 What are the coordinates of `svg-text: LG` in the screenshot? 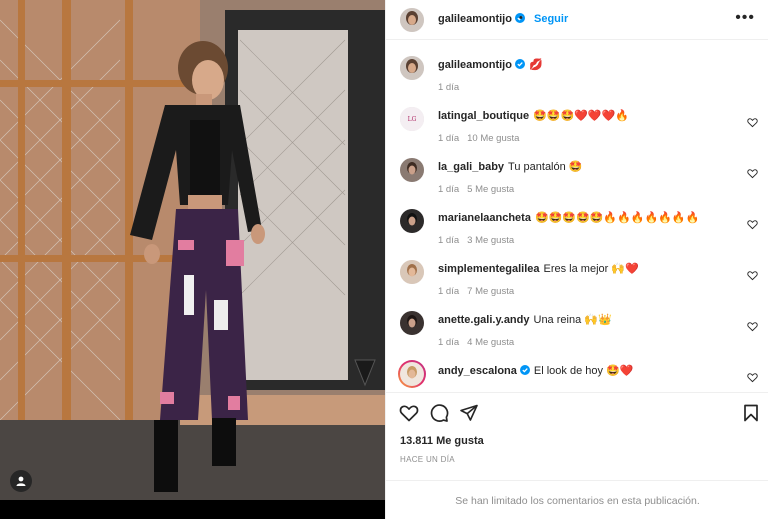 It's located at (412, 119).